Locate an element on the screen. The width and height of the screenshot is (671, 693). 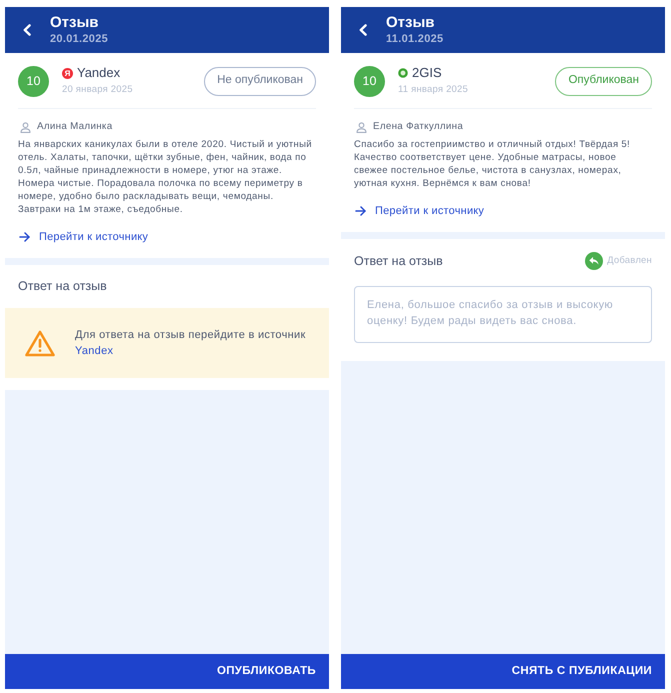
review-date: 20 января 2025 is located at coordinates (98, 90).